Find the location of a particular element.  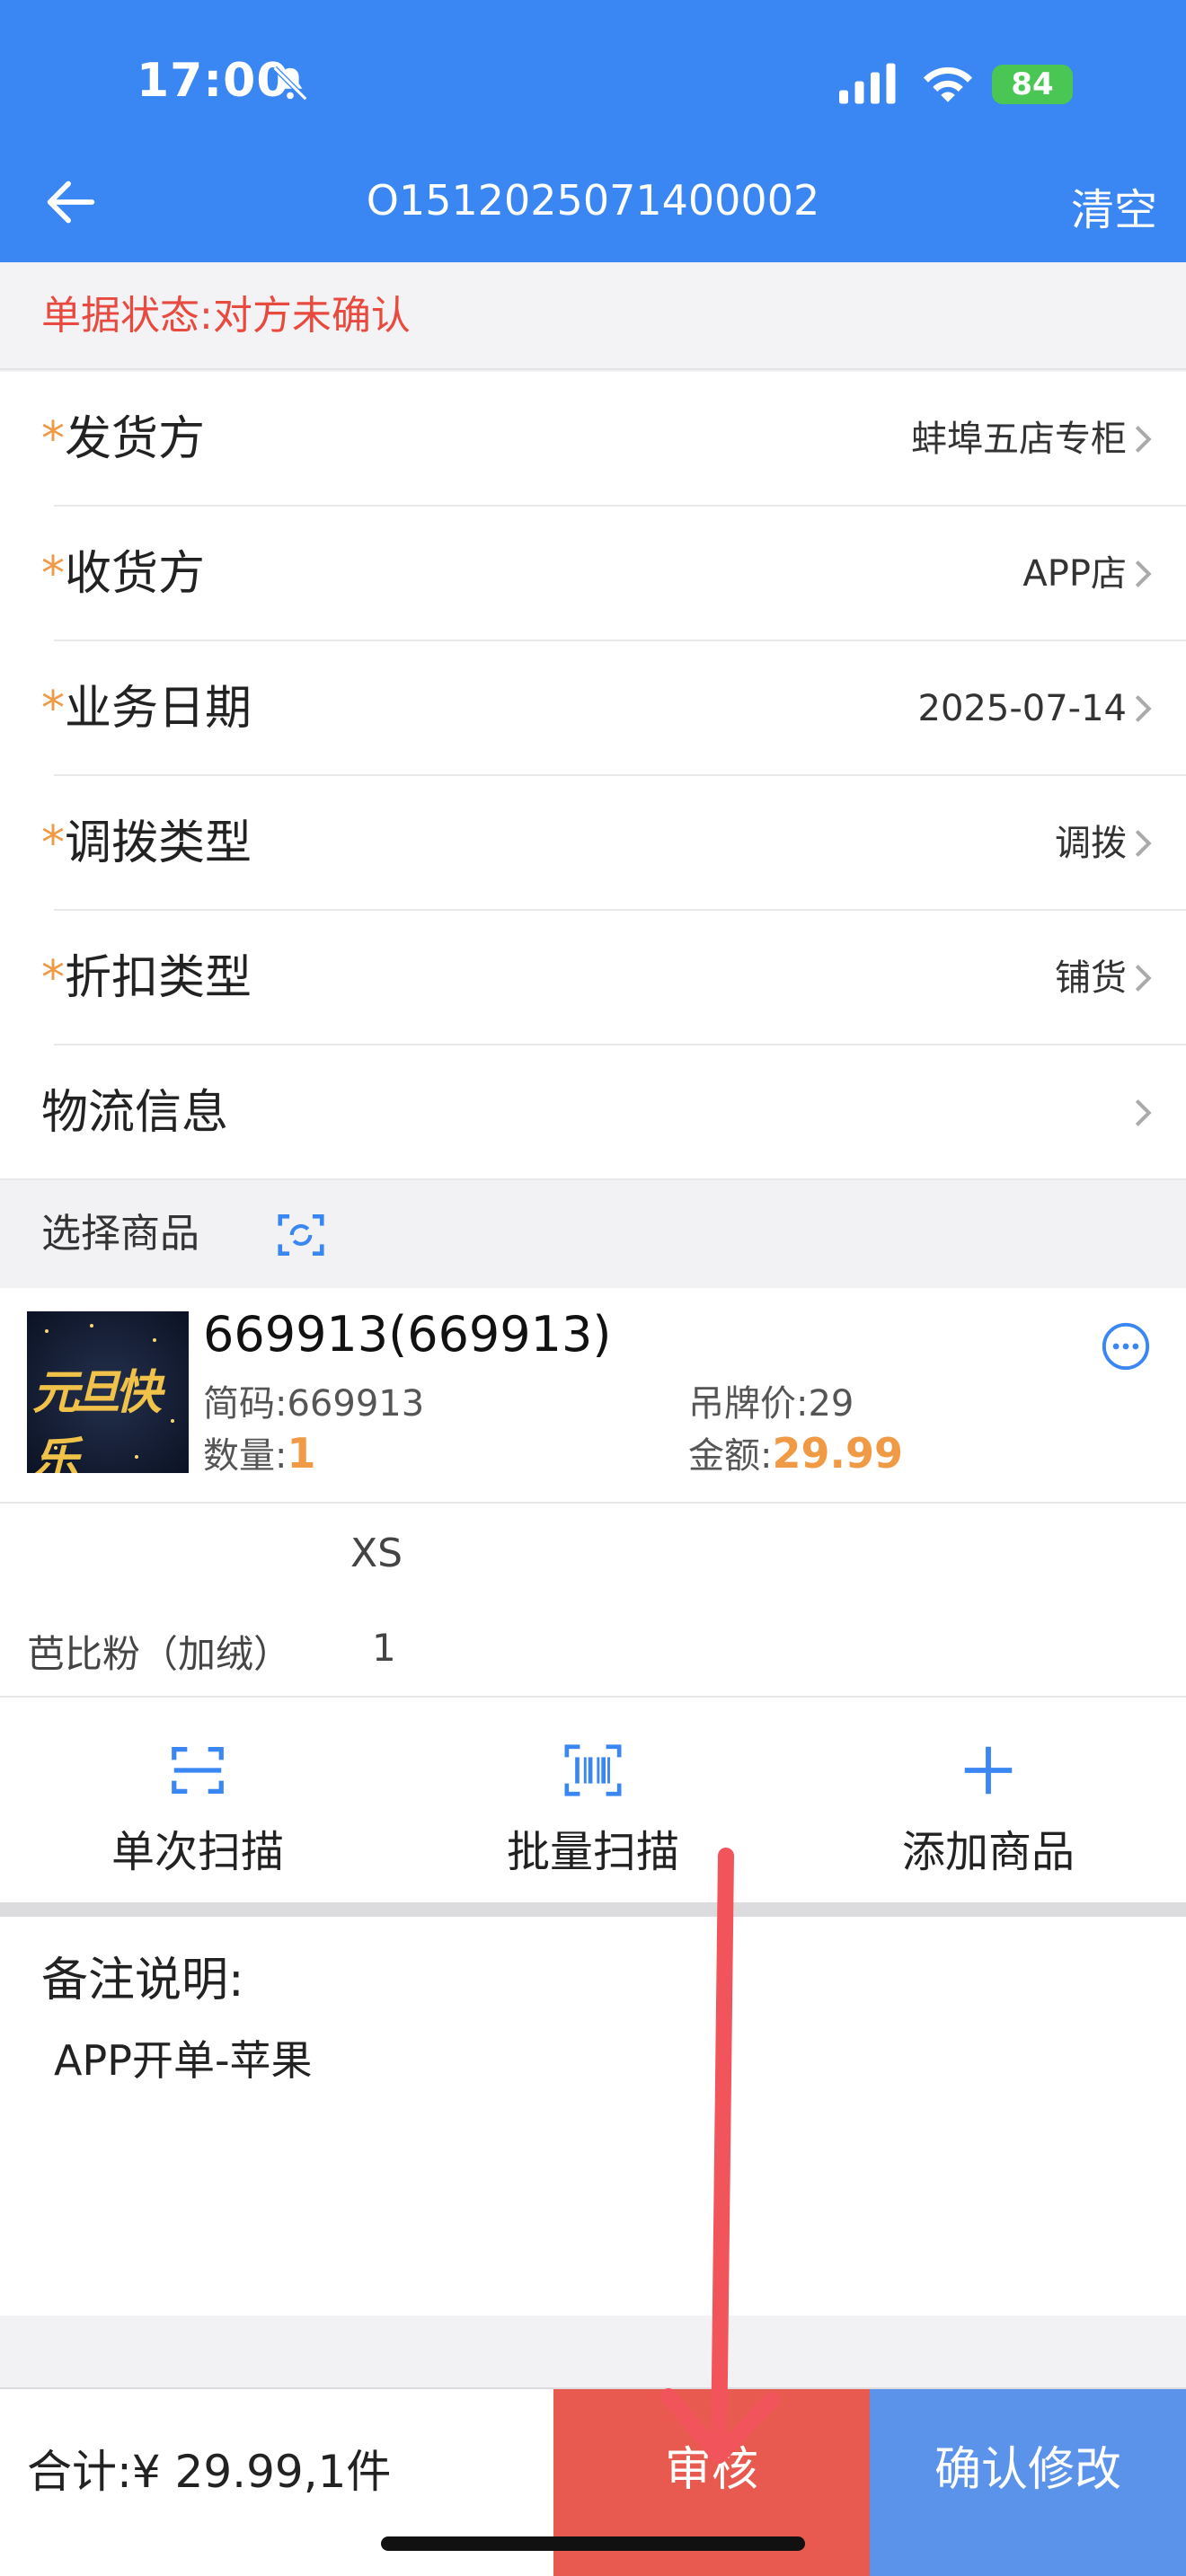

batch-scan-button: 批量扫描 is located at coordinates (593, 1800).